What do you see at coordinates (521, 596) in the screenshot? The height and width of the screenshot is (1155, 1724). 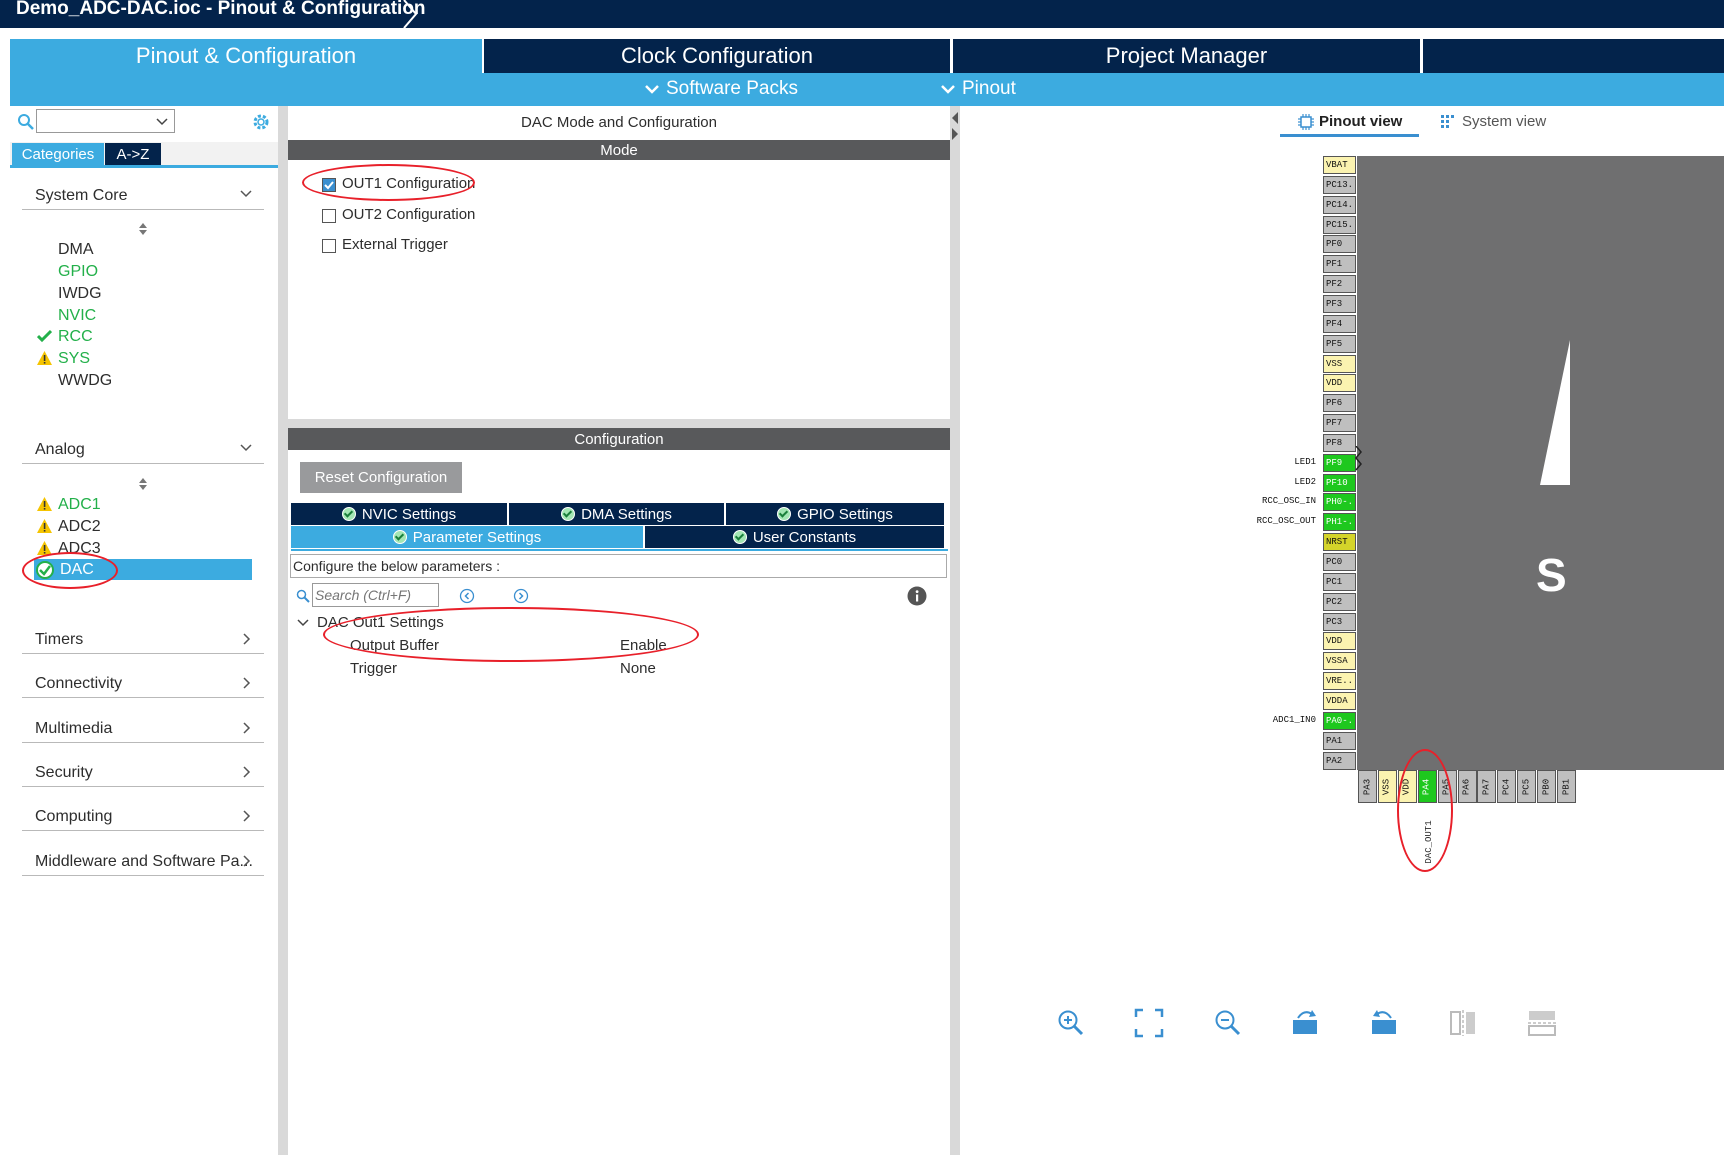 I see `next-result-icon` at bounding box center [521, 596].